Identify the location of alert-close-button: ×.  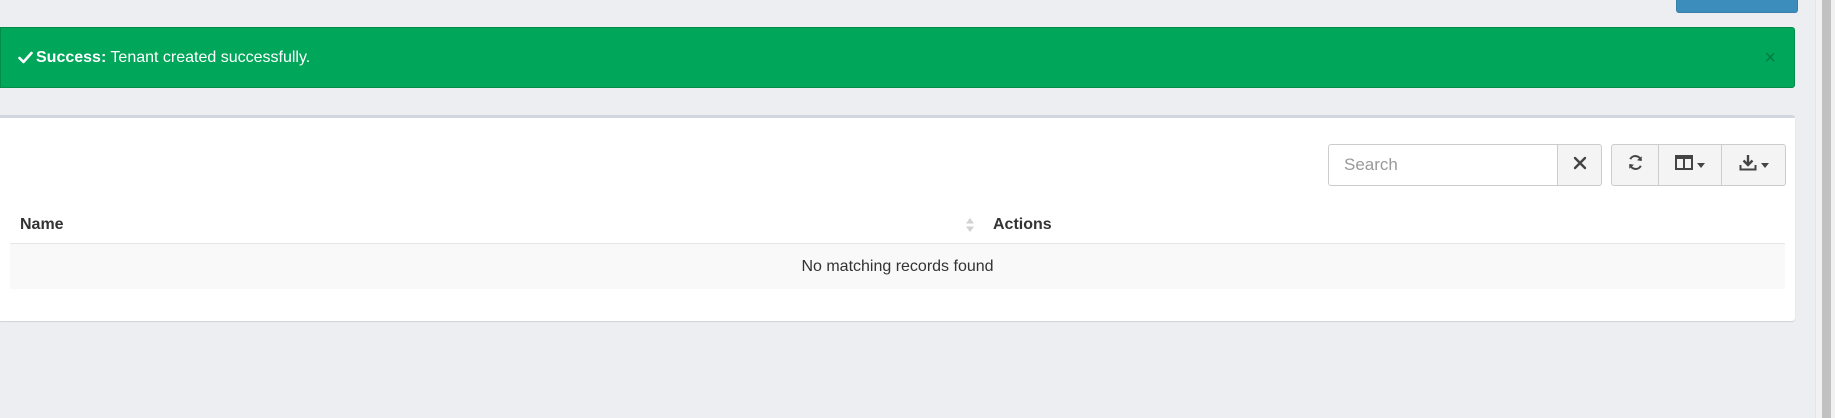
(1770, 58).